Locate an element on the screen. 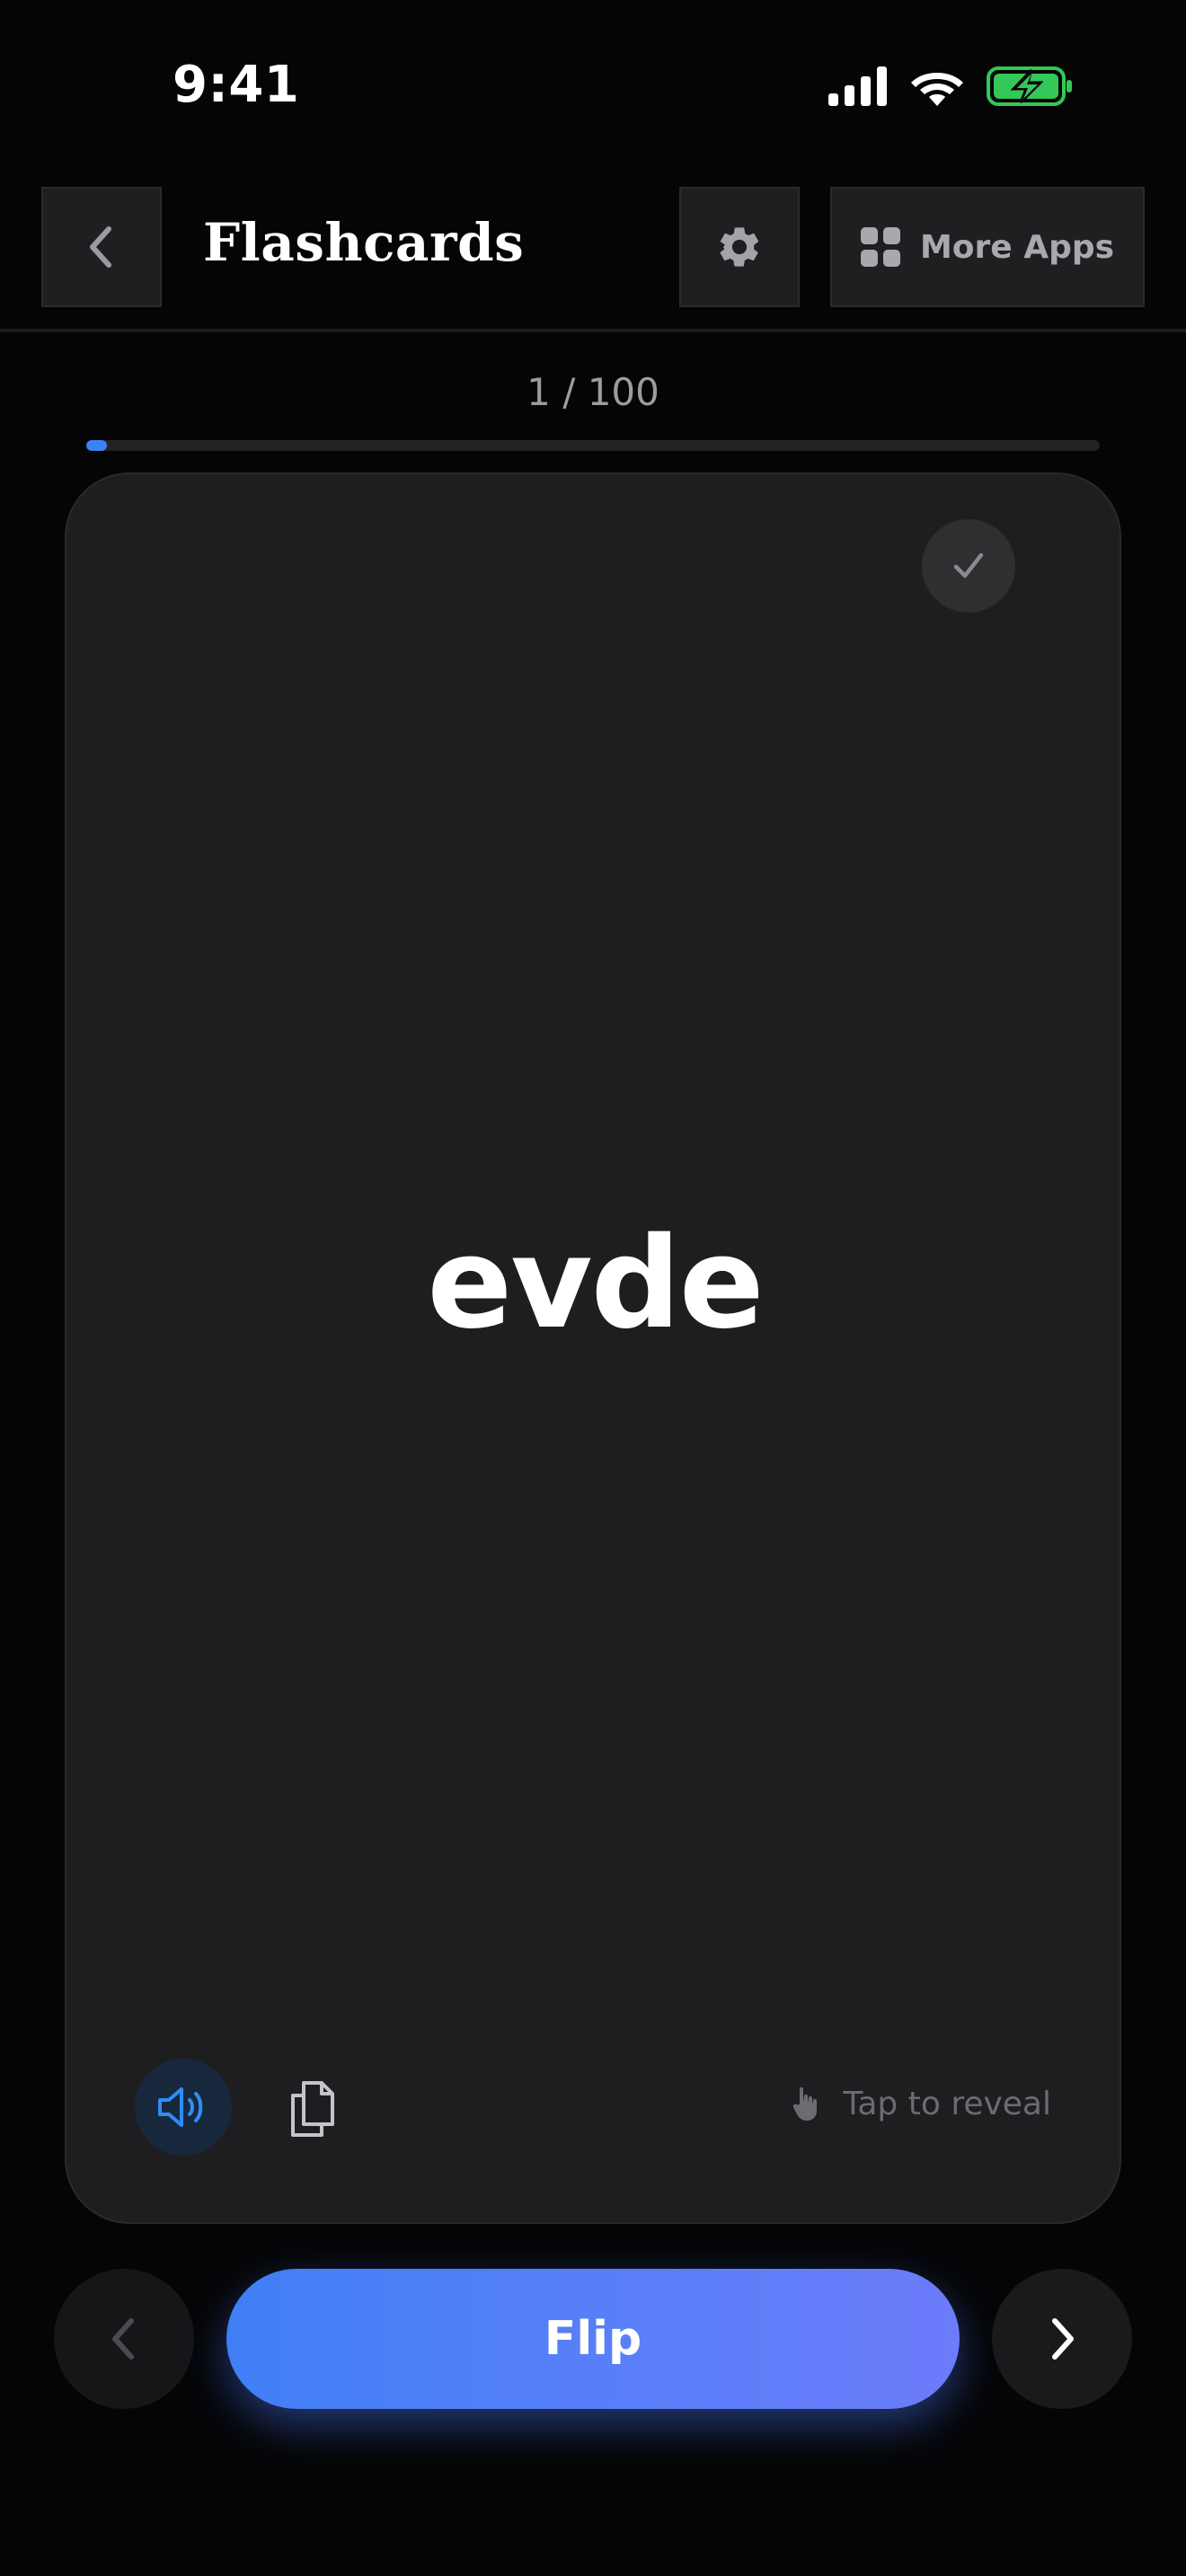  more-apps-label: More Apps is located at coordinates (1017, 247).